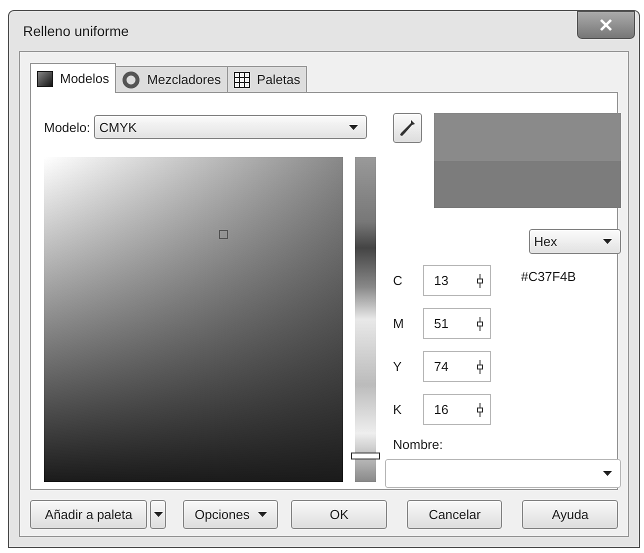 The height and width of the screenshot is (553, 644). I want to click on model-dropdown: CMYK, so click(231, 127).